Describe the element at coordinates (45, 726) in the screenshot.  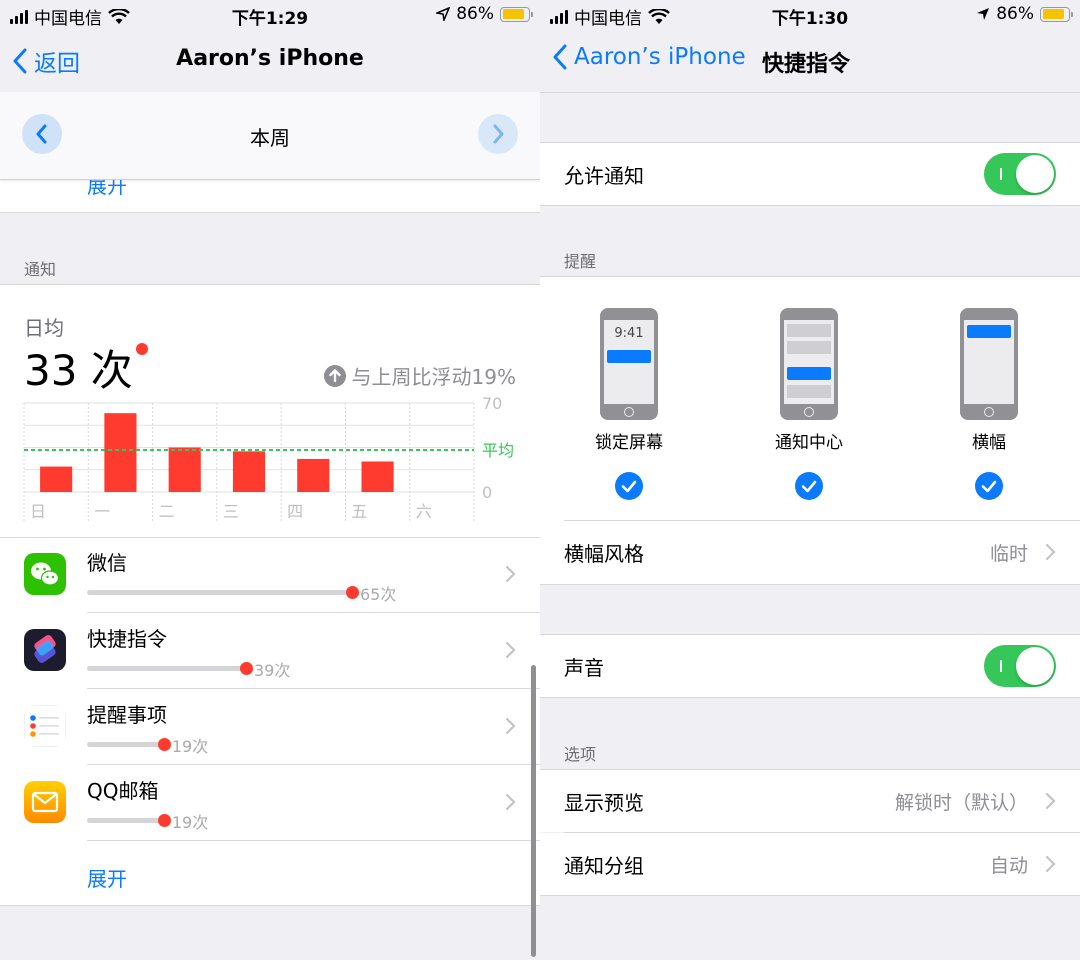
I see `reminders-icon` at that location.